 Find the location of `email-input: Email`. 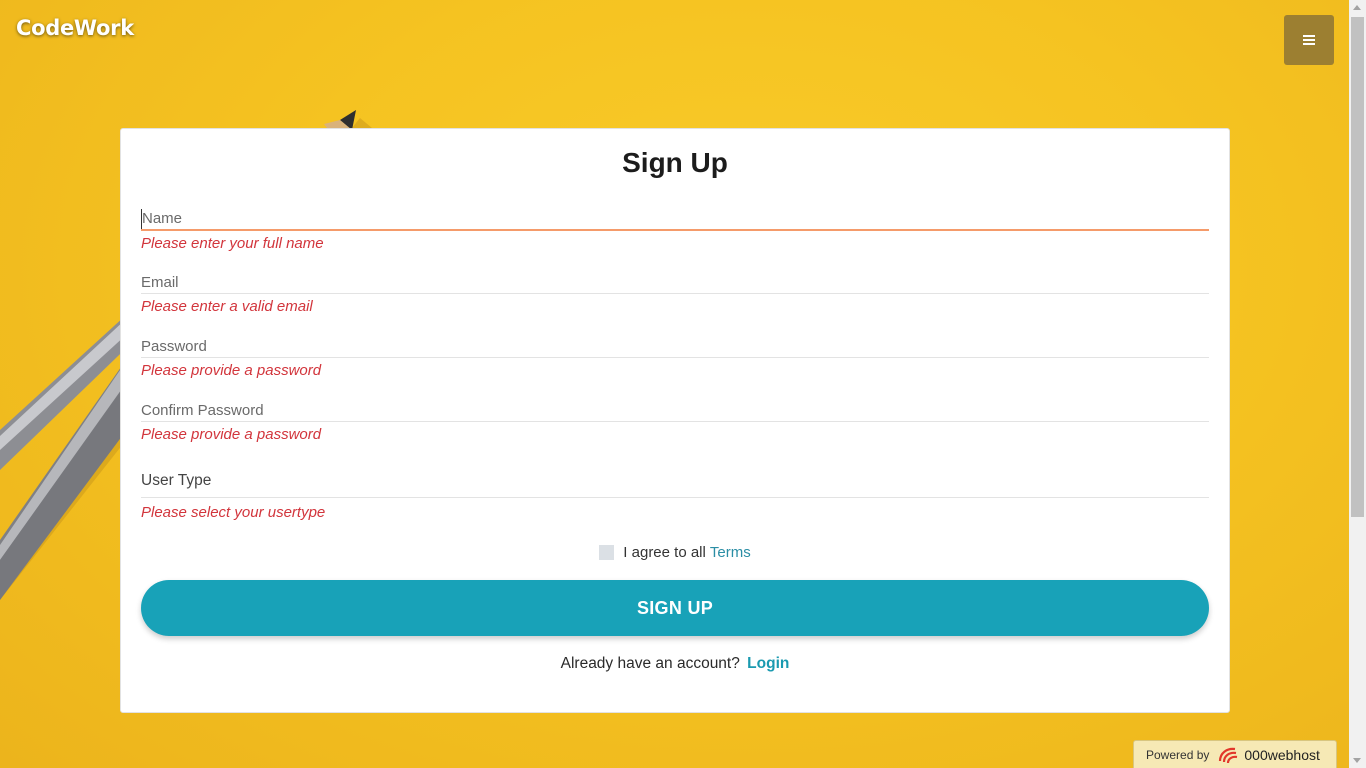

email-input: Email is located at coordinates (675, 283).